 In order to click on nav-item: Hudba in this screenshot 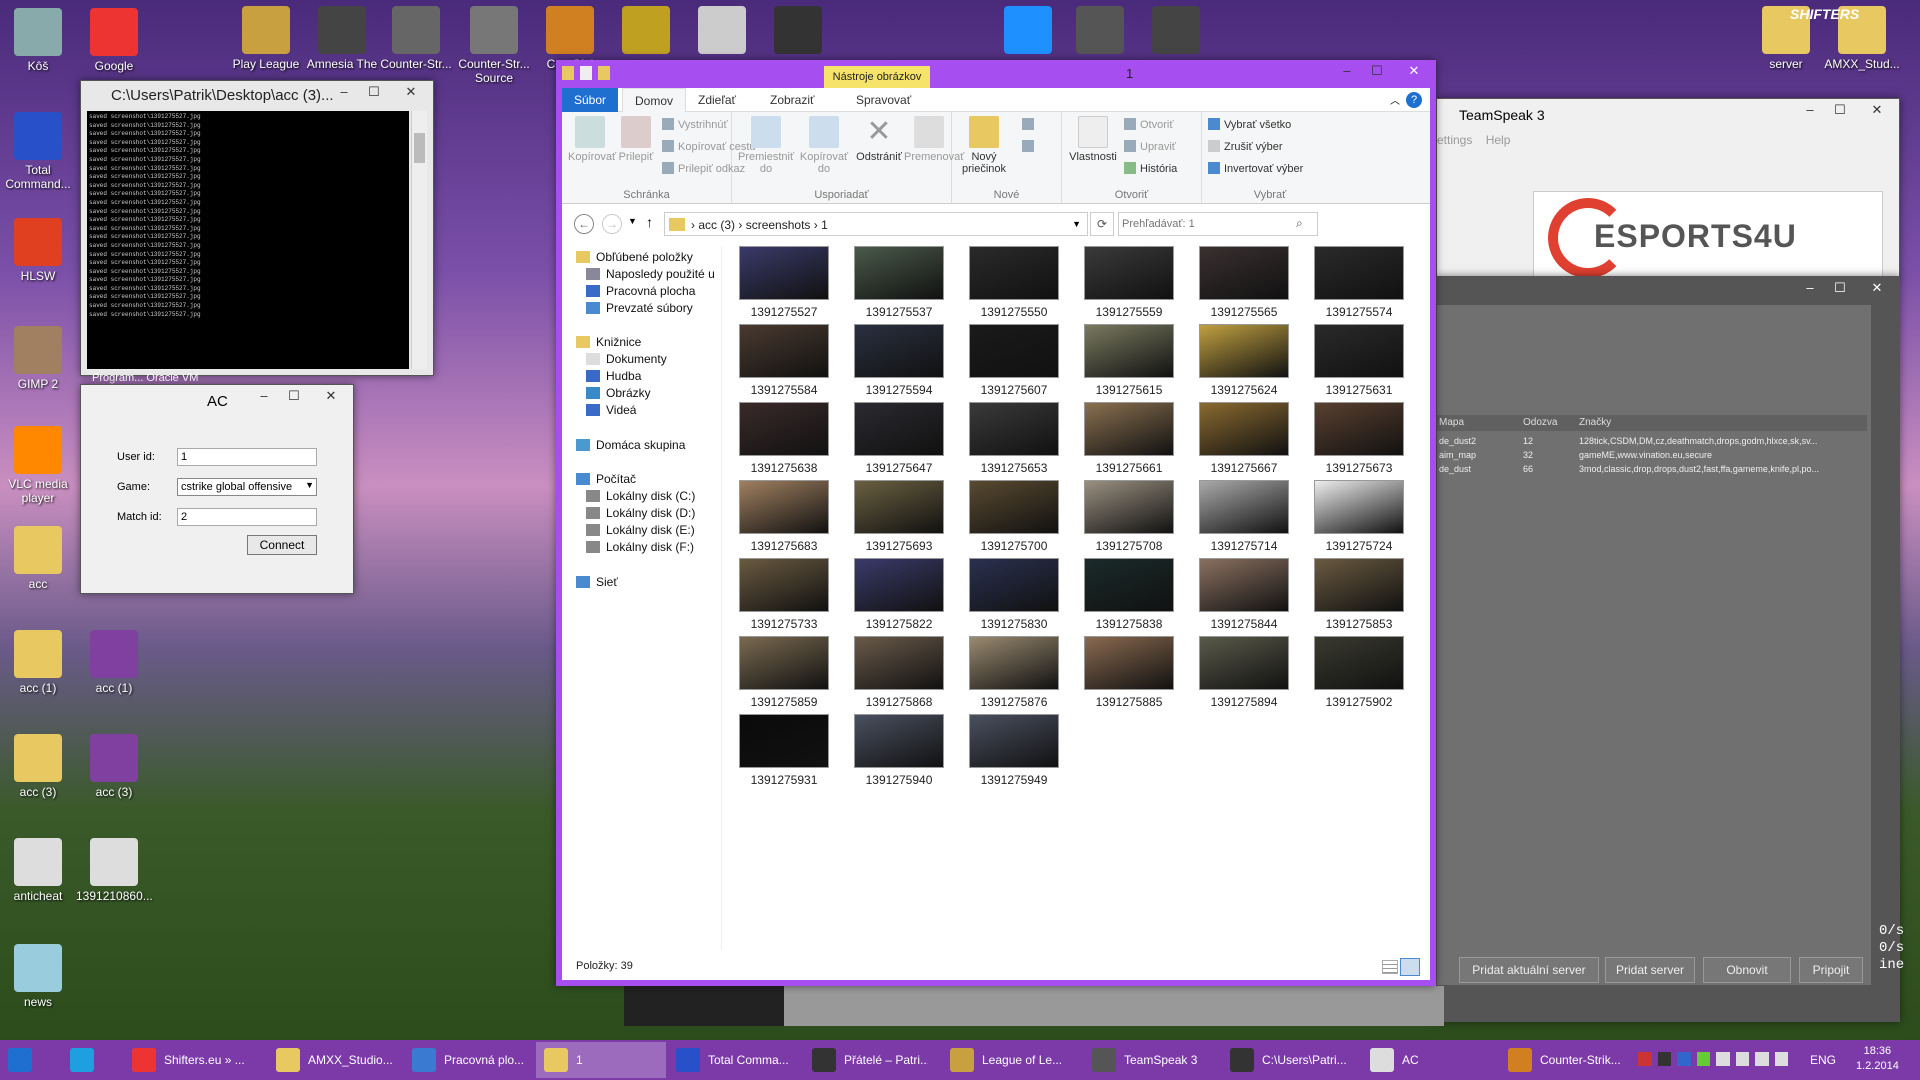, I will do `click(613, 376)`.